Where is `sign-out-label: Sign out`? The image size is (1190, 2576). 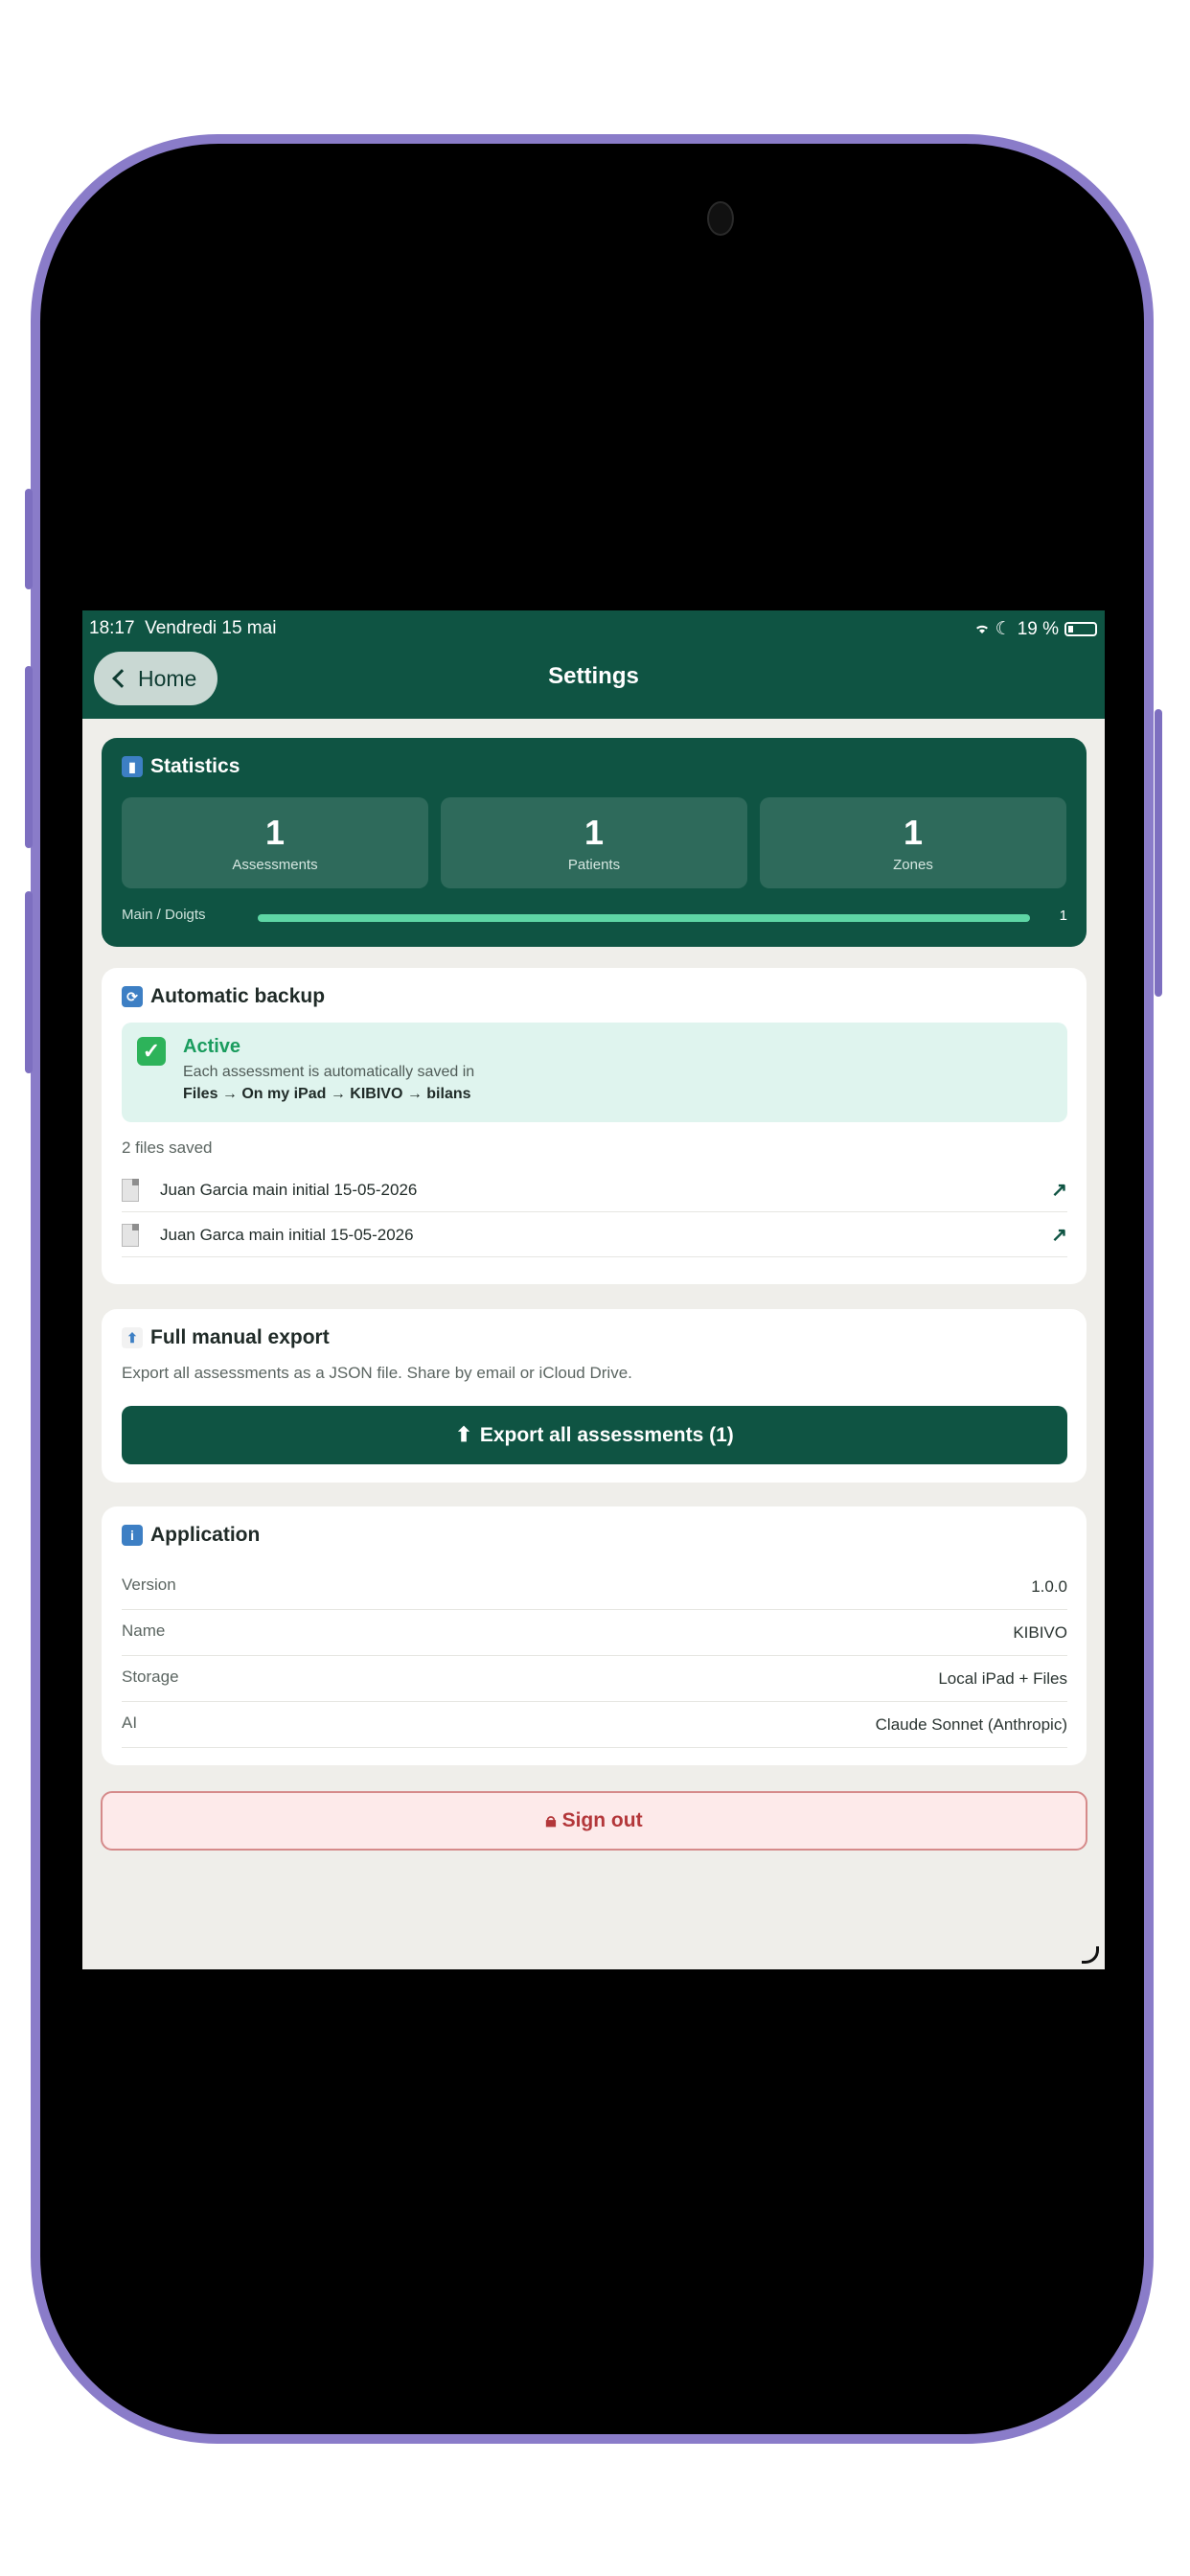
sign-out-label: Sign out is located at coordinates (602, 1820).